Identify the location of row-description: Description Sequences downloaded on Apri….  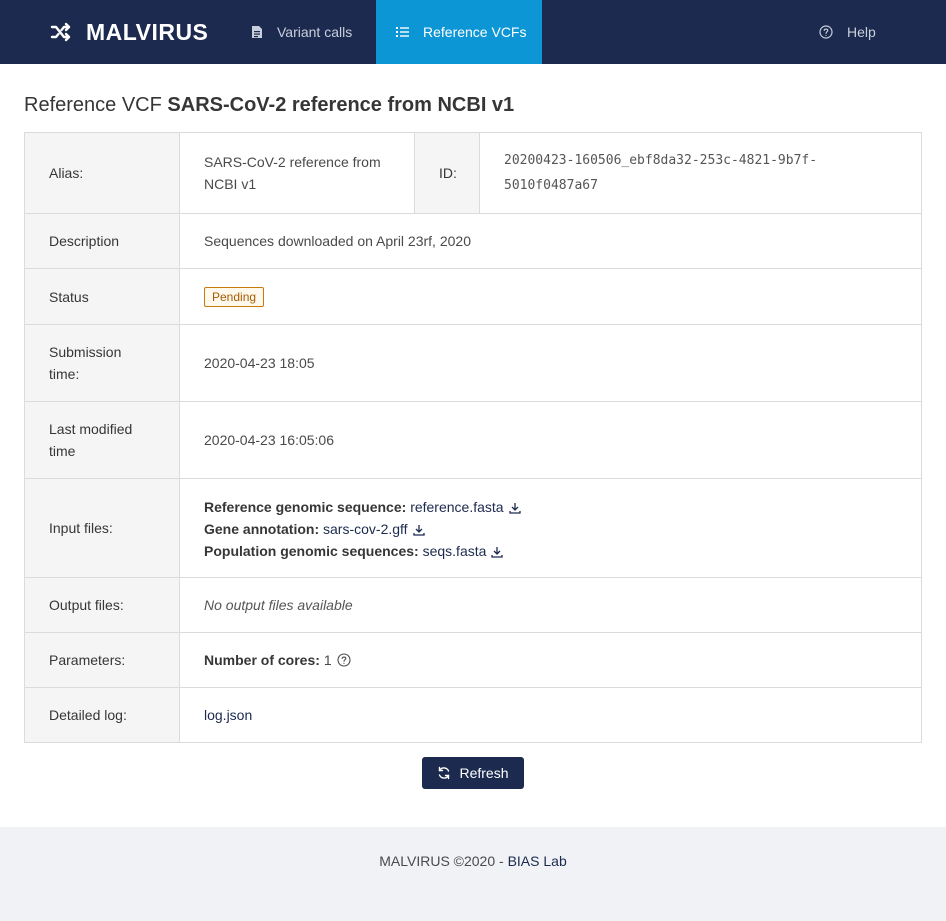
(473, 241).